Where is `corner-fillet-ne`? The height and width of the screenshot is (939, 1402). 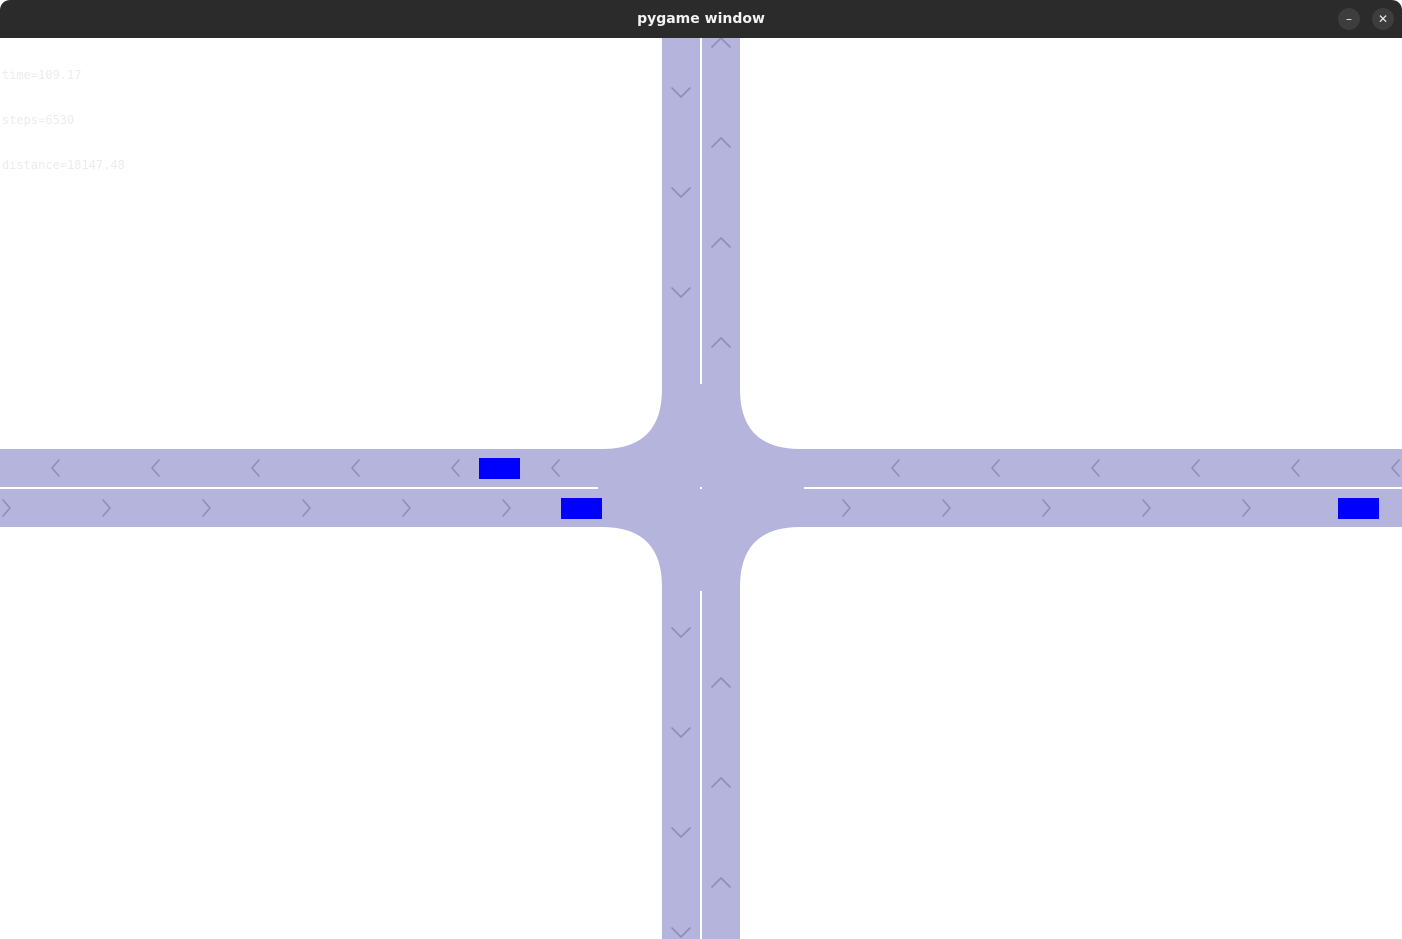
corner-fillet-ne is located at coordinates (770, 419).